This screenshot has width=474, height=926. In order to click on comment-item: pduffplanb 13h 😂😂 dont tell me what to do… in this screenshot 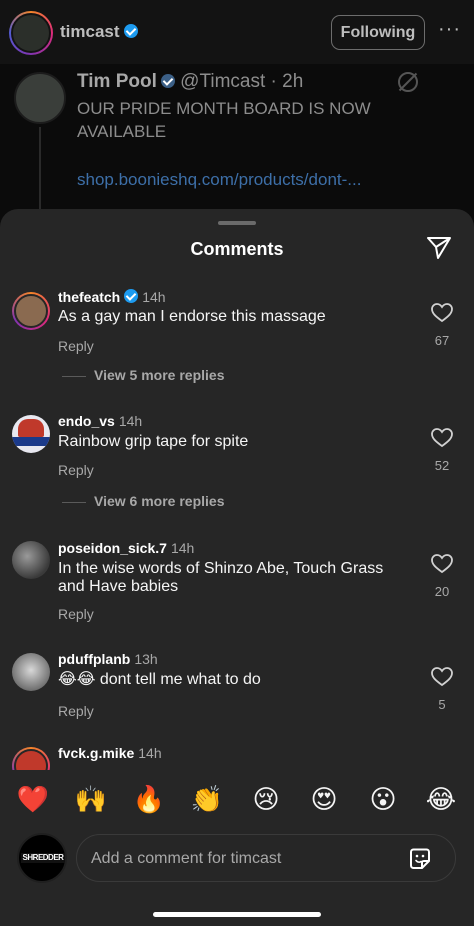, I will do `click(237, 691)`.